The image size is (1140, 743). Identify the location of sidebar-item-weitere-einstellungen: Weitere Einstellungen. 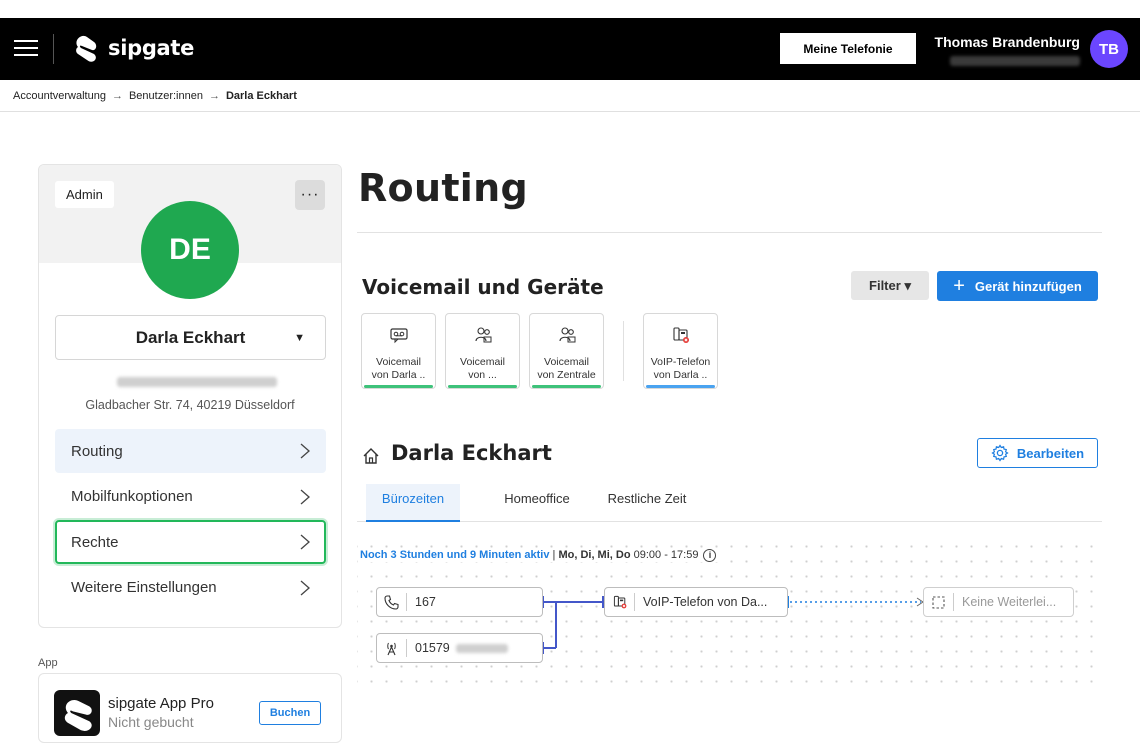
(190, 588).